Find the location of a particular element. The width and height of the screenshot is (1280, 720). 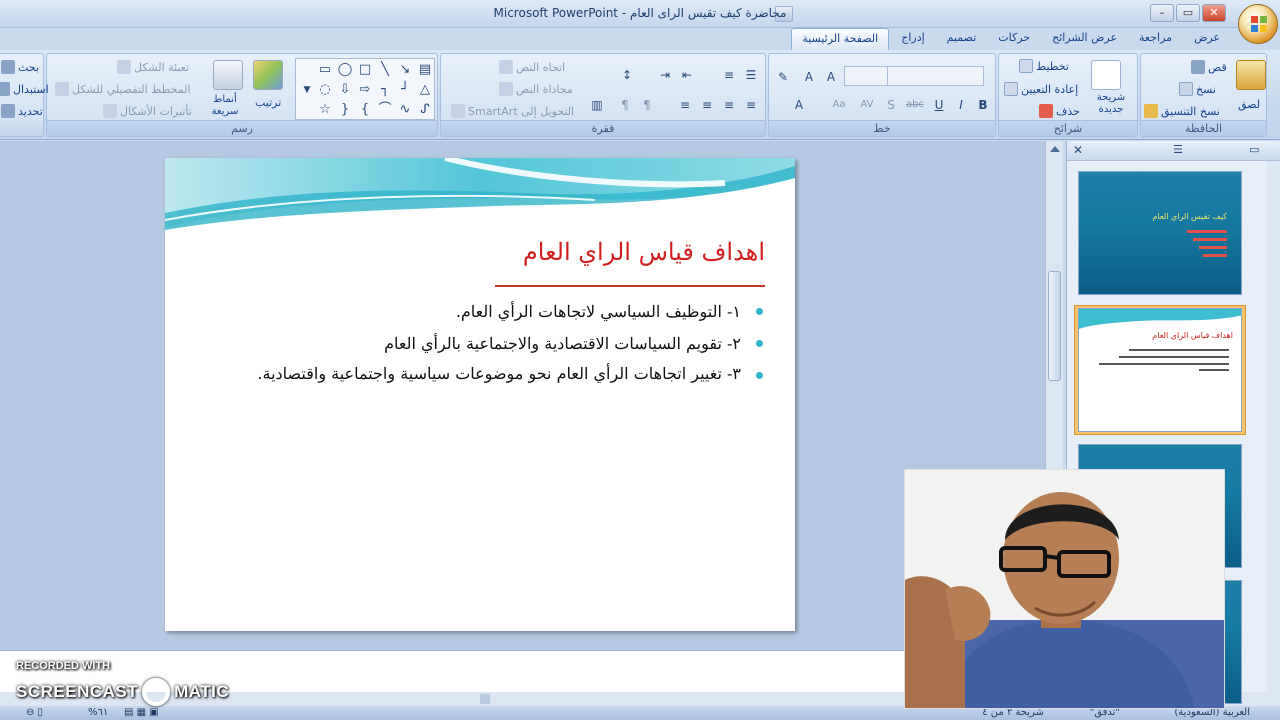

close-pane-icon: ✕ is located at coordinates (1078, 150).